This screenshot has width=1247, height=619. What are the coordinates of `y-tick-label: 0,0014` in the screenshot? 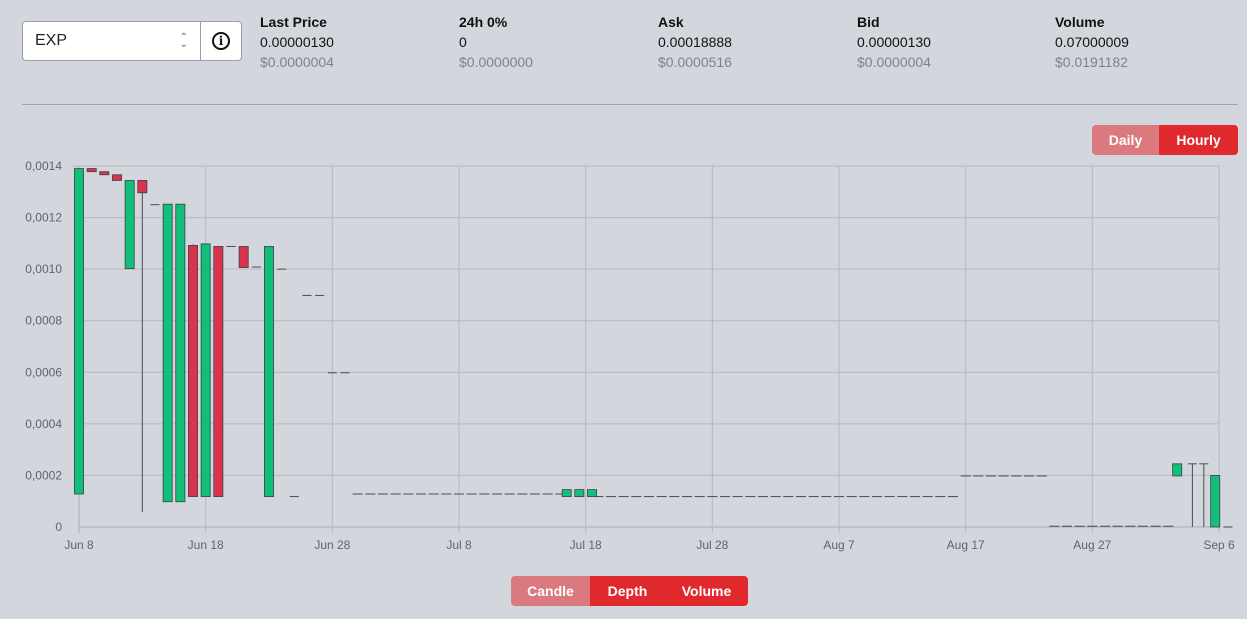 It's located at (43, 166).